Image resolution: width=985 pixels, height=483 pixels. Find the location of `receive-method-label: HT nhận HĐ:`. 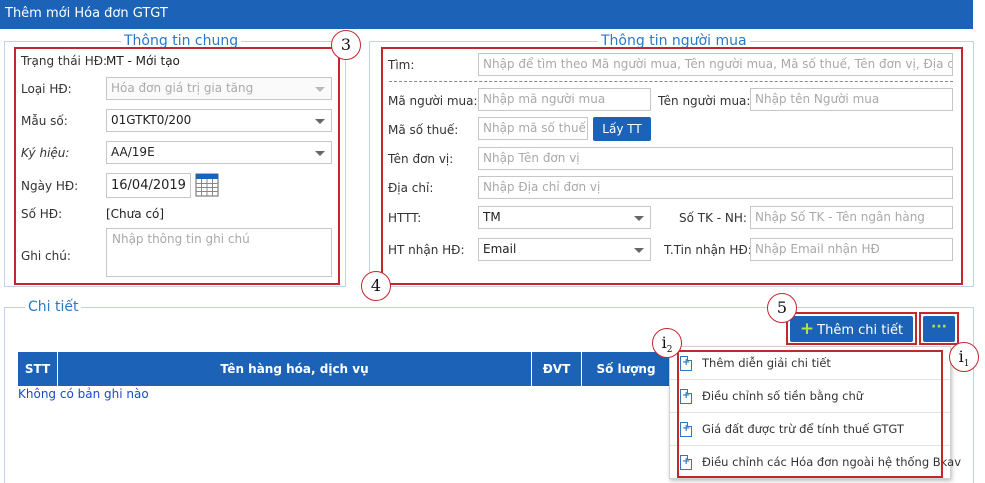

receive-method-label: HT nhận HĐ: is located at coordinates (426, 250).